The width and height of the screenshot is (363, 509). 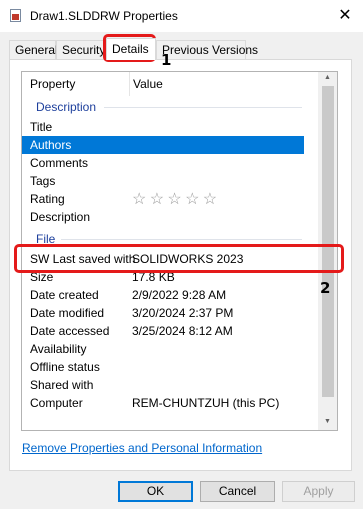 What do you see at coordinates (163, 127) in the screenshot?
I see `property-row-title: Title` at bounding box center [163, 127].